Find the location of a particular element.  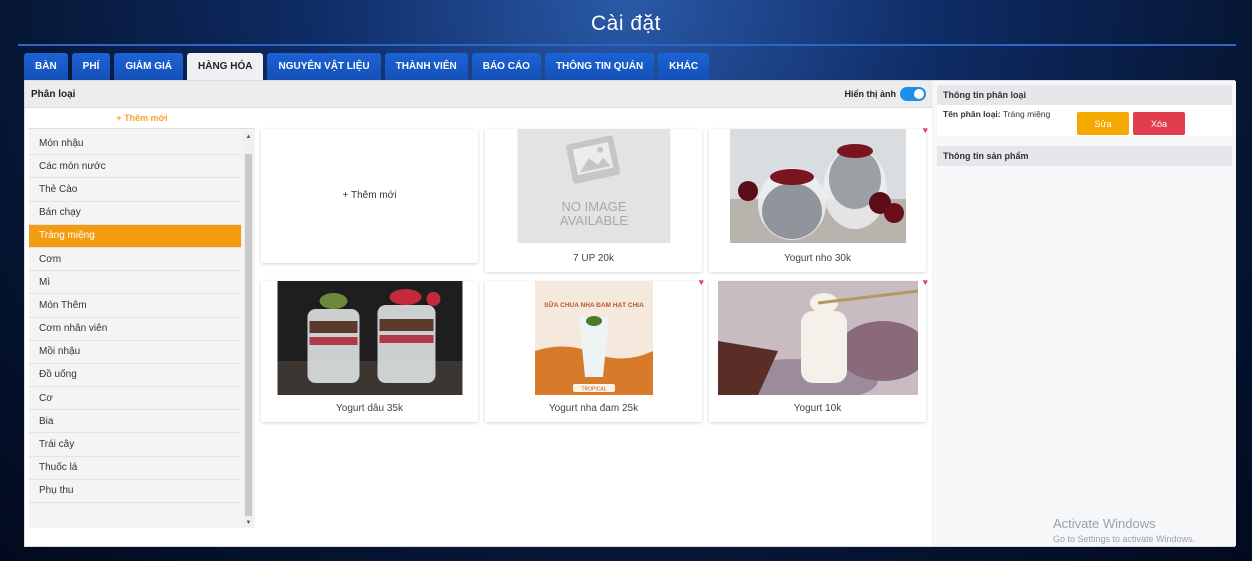

category-scrollbar: ▲ ▼ is located at coordinates (248, 330).